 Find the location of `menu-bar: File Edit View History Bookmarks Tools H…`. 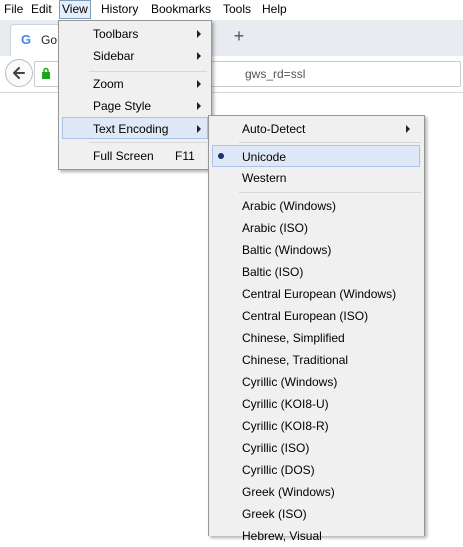

menu-bar: File Edit View History Bookmarks Tools H… is located at coordinates (231, 10).